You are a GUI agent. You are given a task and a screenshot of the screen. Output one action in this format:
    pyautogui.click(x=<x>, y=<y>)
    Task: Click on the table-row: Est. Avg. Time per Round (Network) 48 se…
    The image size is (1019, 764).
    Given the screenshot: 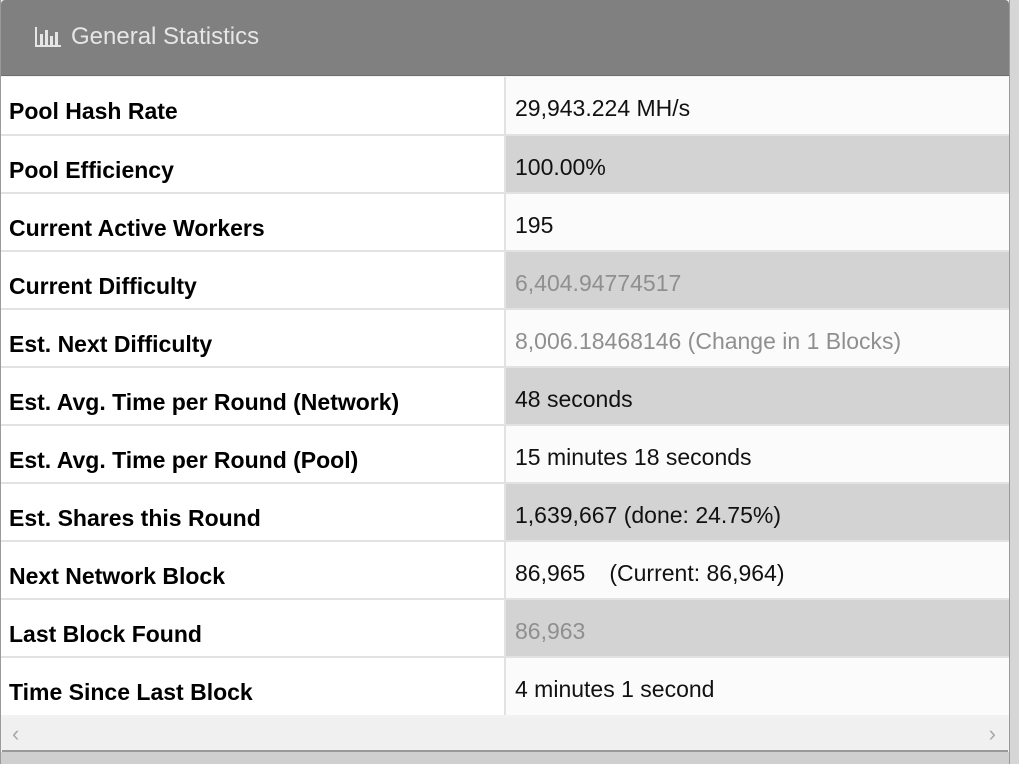 What is the action you would take?
    pyautogui.click(x=505, y=396)
    